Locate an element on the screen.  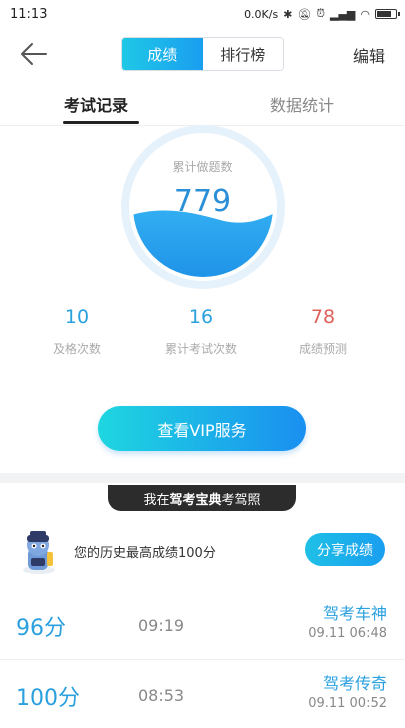
vip-service-button: 查看VIP服务 is located at coordinates (202, 428).